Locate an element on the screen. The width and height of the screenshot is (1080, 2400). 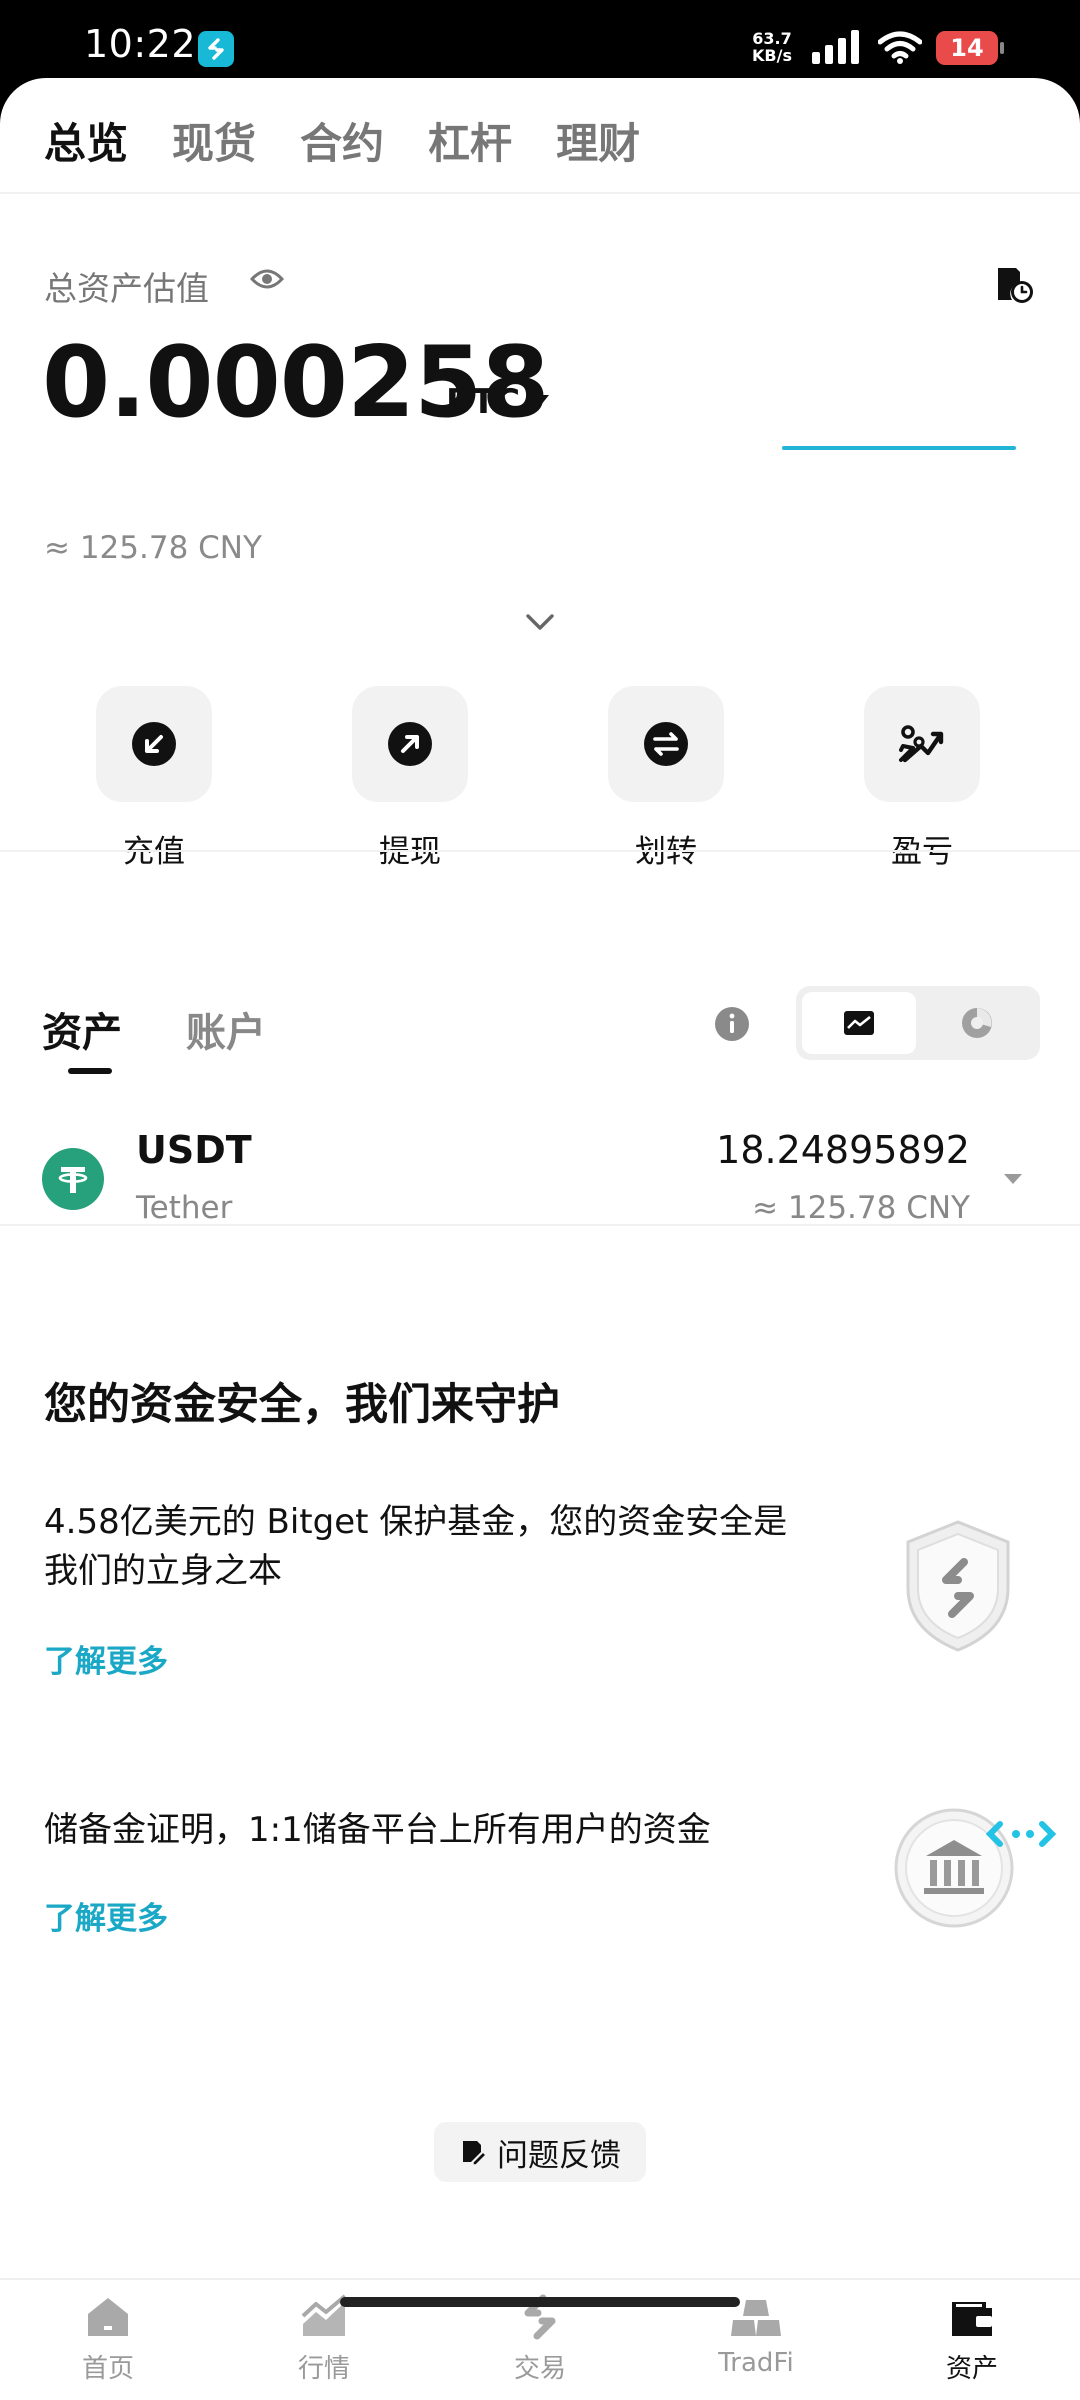
feedback-label: 问题反馈 is located at coordinates (559, 2155).